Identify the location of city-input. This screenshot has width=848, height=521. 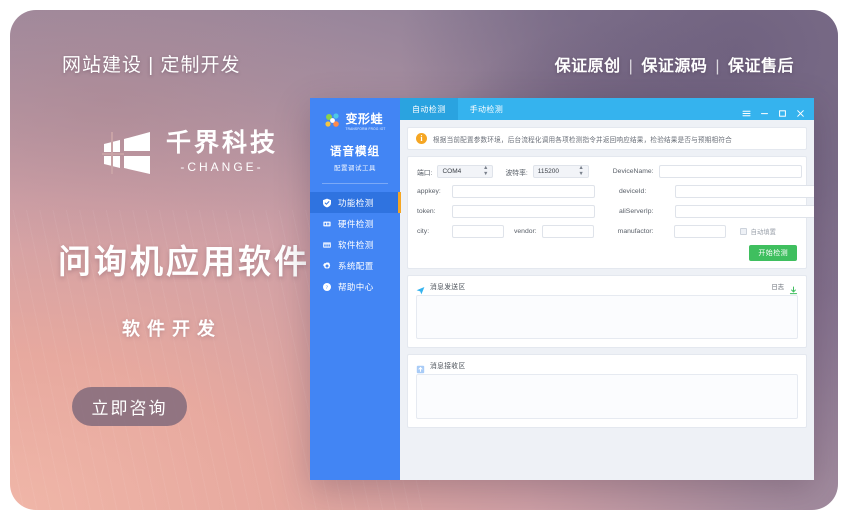
(478, 231).